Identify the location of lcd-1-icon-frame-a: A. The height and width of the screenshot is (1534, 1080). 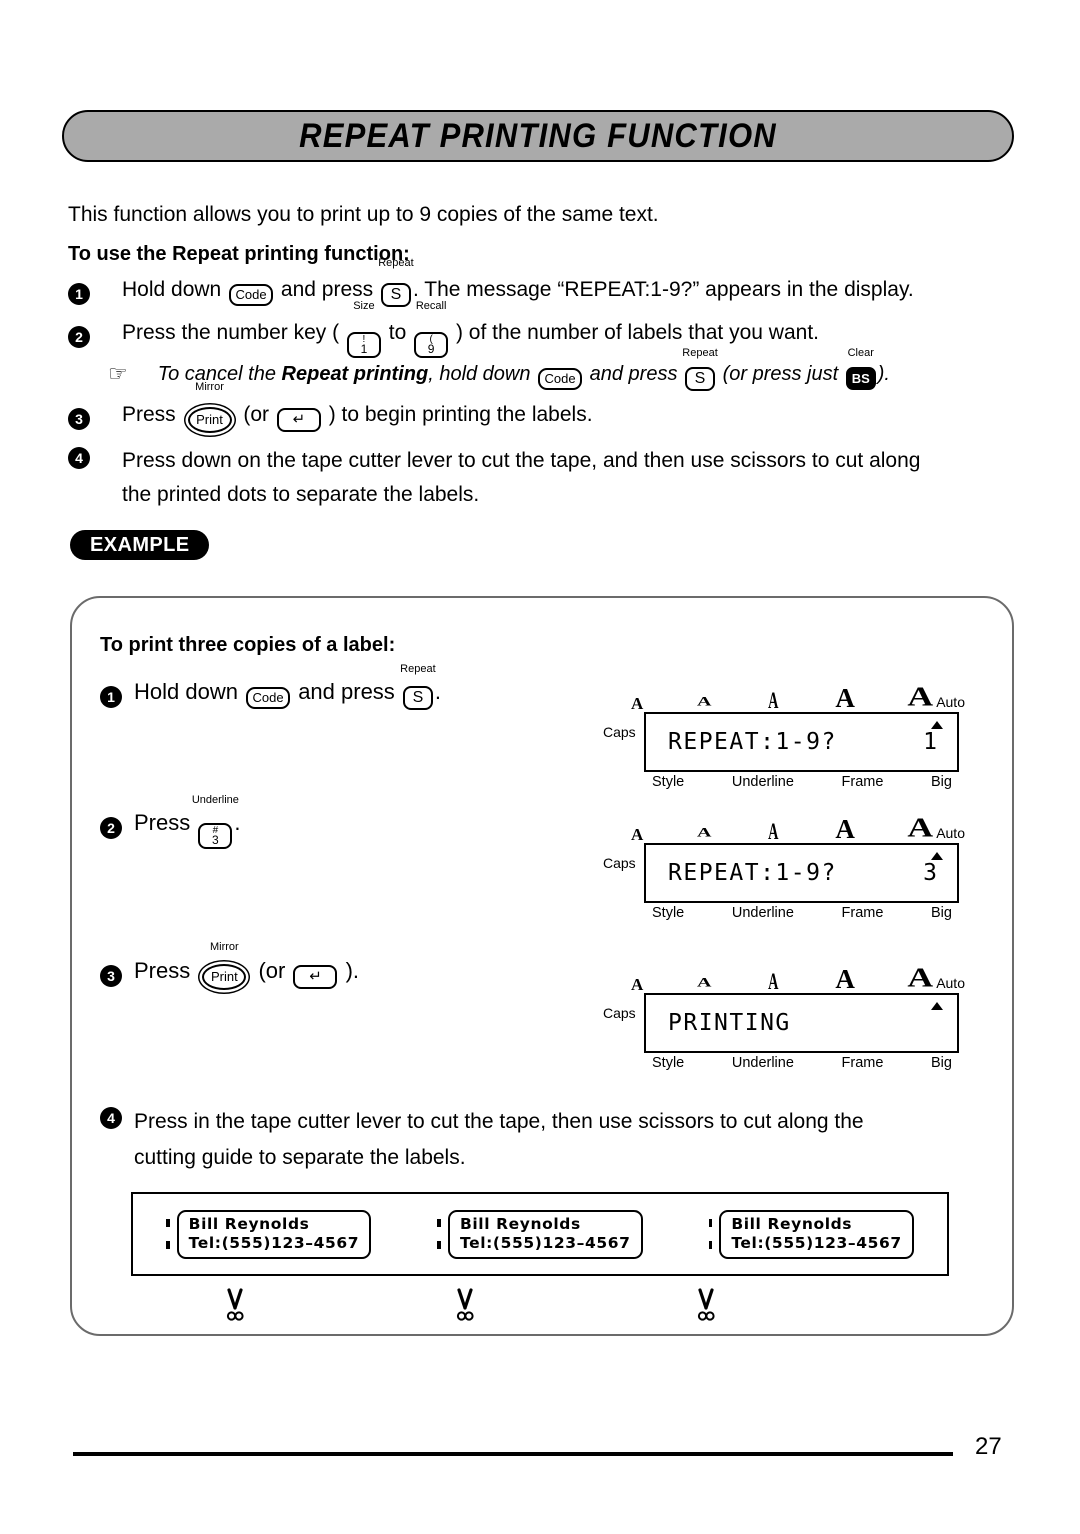
(845, 698).